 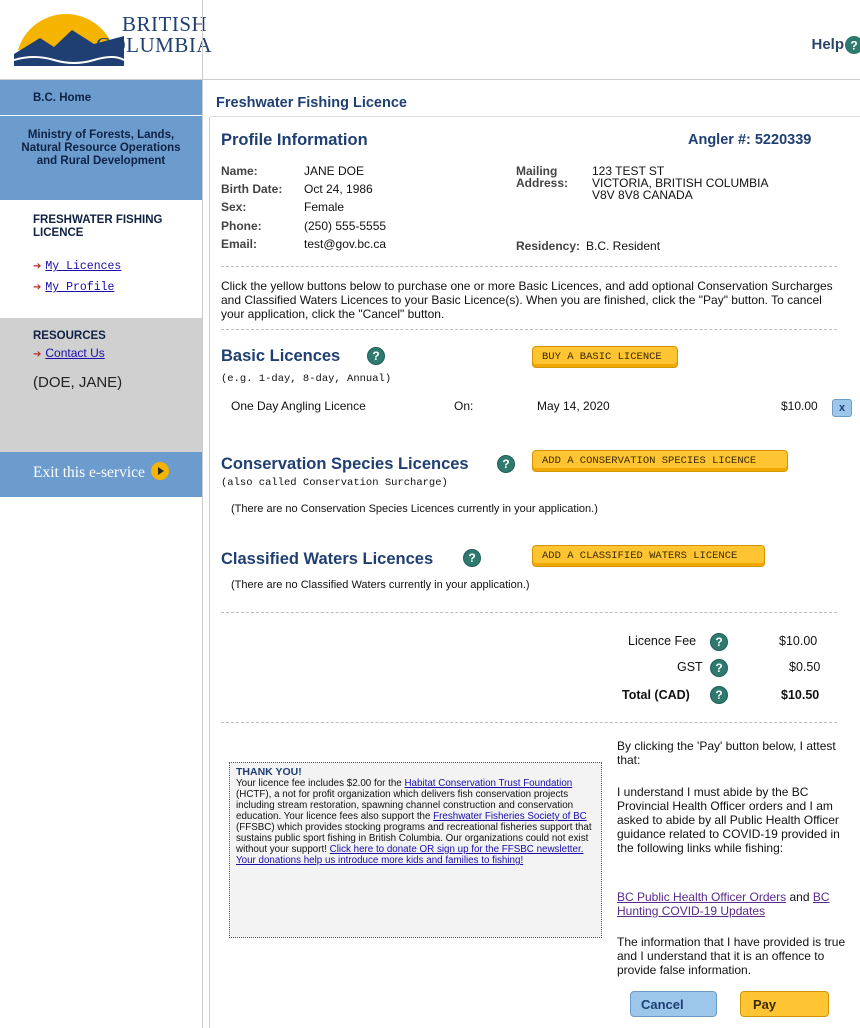 I want to click on sidebar-resources-title: RESOURCES, so click(x=69, y=336).